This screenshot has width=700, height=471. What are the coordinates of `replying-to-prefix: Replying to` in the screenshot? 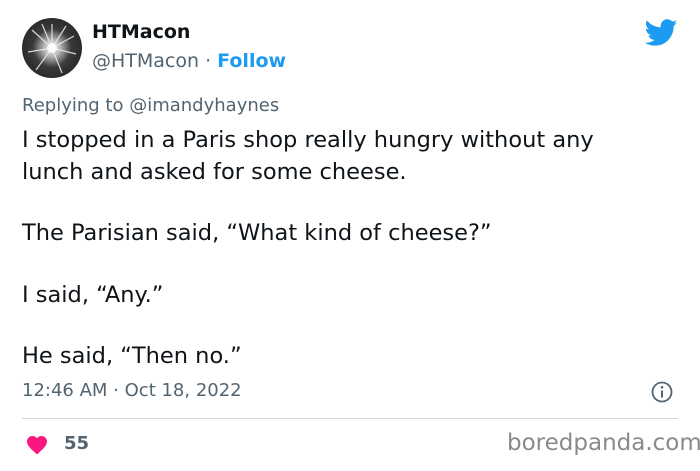 It's located at (76, 105).